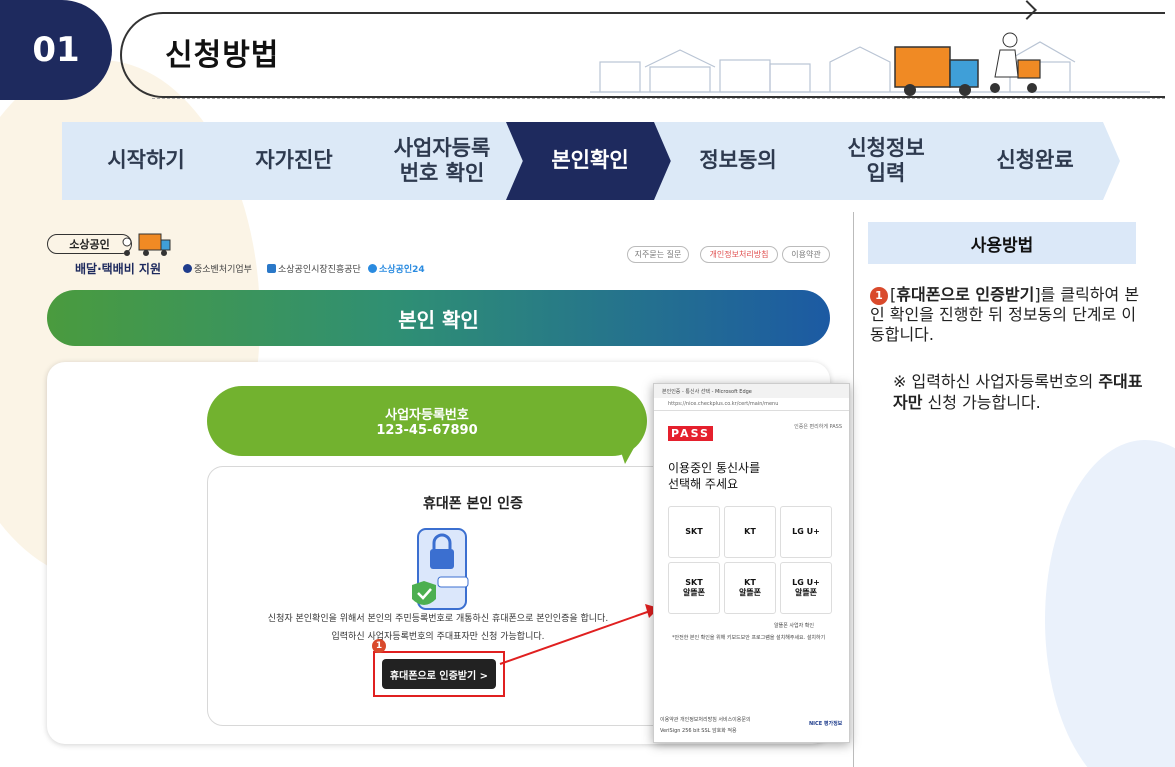  What do you see at coordinates (714, 476) in the screenshot?
I see `carrier-select-title: 이용중인 통신사를 선택해 주세요` at bounding box center [714, 476].